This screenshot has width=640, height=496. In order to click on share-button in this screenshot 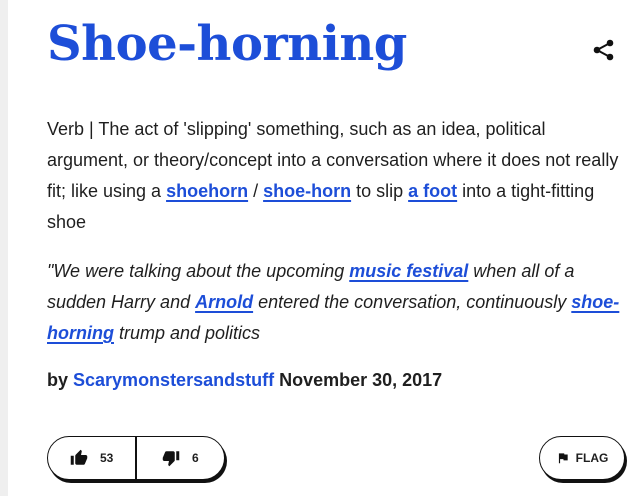, I will do `click(604, 50)`.